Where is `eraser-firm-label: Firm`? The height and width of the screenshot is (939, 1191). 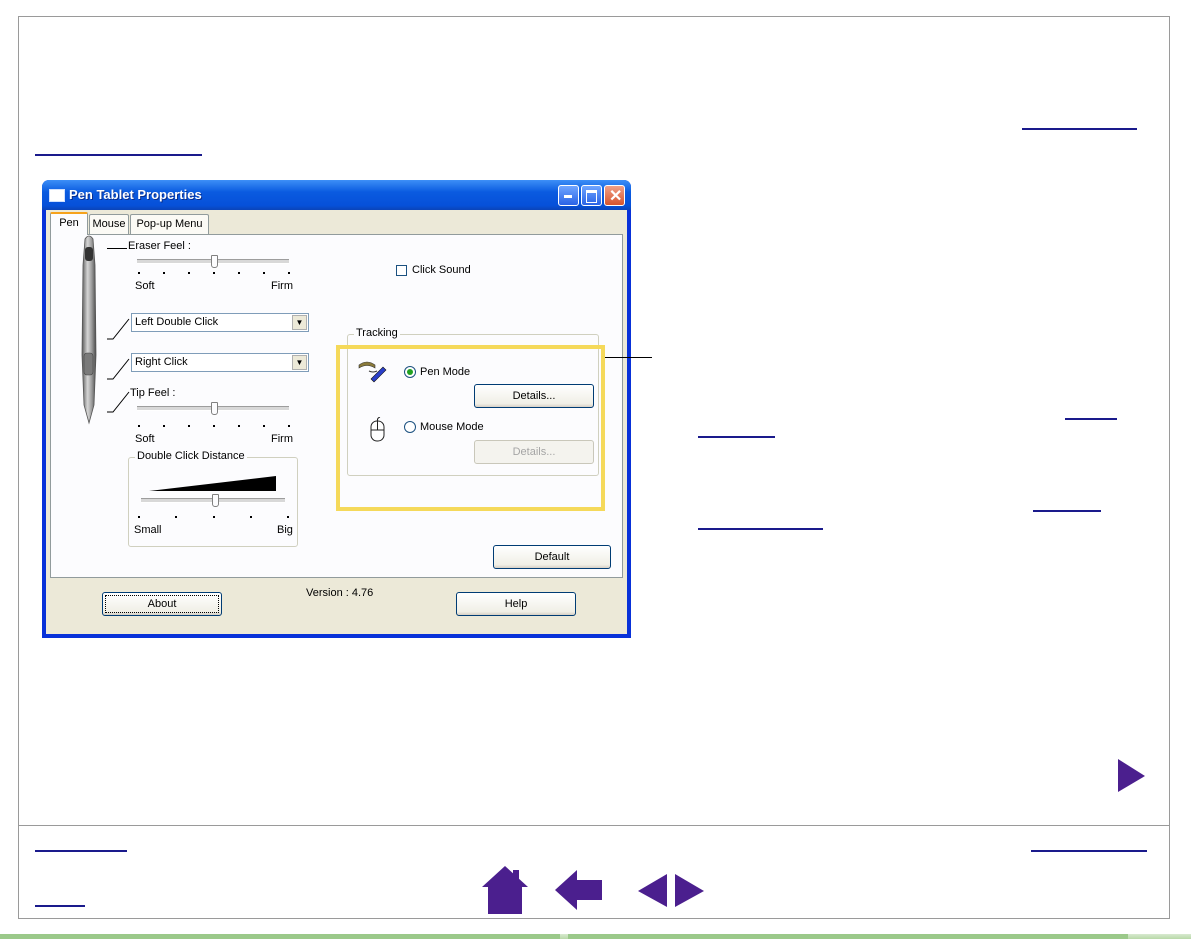
eraser-firm-label: Firm is located at coordinates (282, 286).